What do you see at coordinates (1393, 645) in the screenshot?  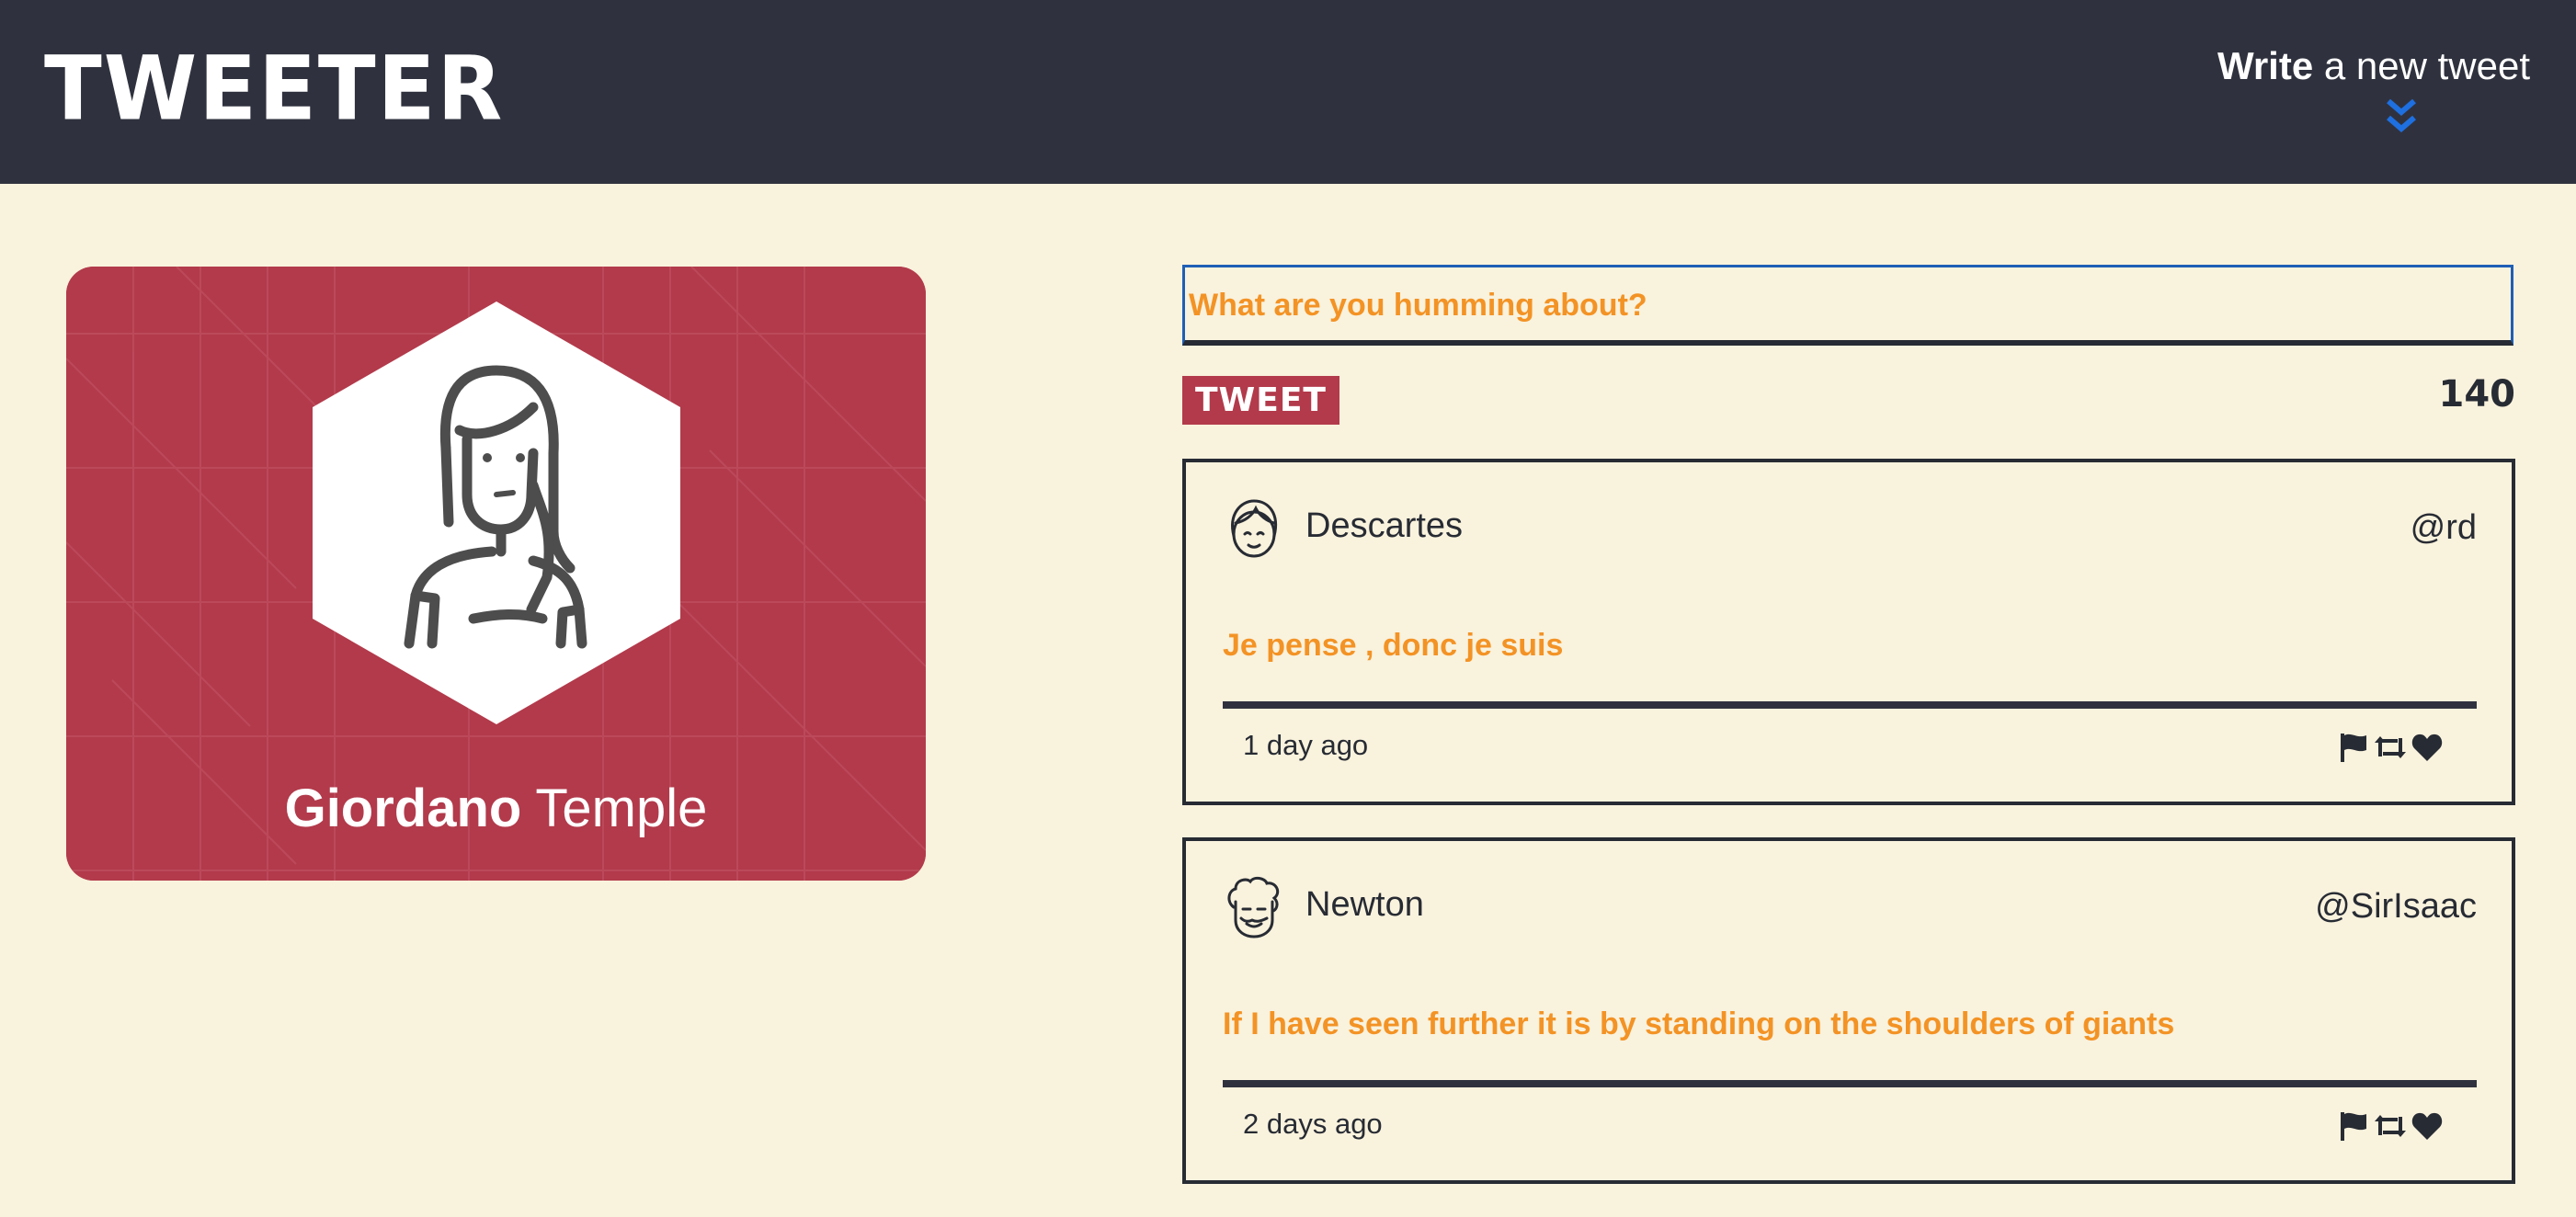 I see `tweet-content: Je pense , donc je suis` at bounding box center [1393, 645].